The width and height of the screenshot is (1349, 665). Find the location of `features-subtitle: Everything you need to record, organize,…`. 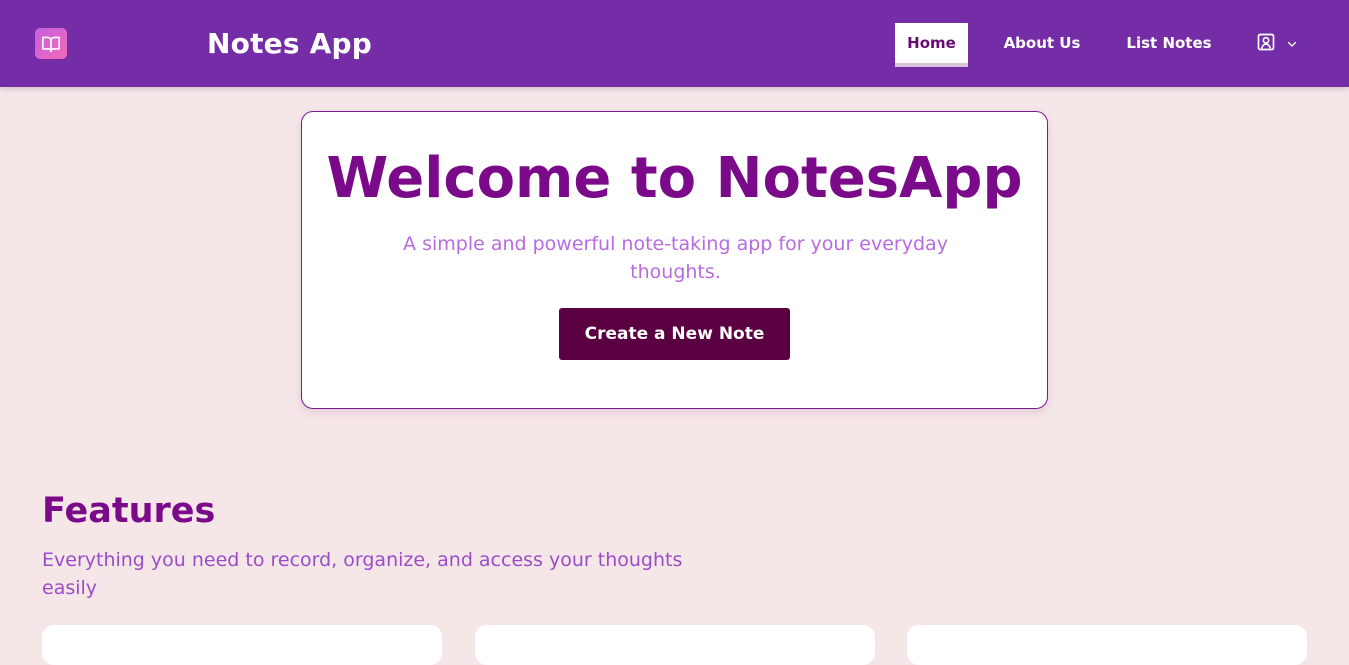

features-subtitle: Everything you need to record, organize,… is located at coordinates (362, 574).